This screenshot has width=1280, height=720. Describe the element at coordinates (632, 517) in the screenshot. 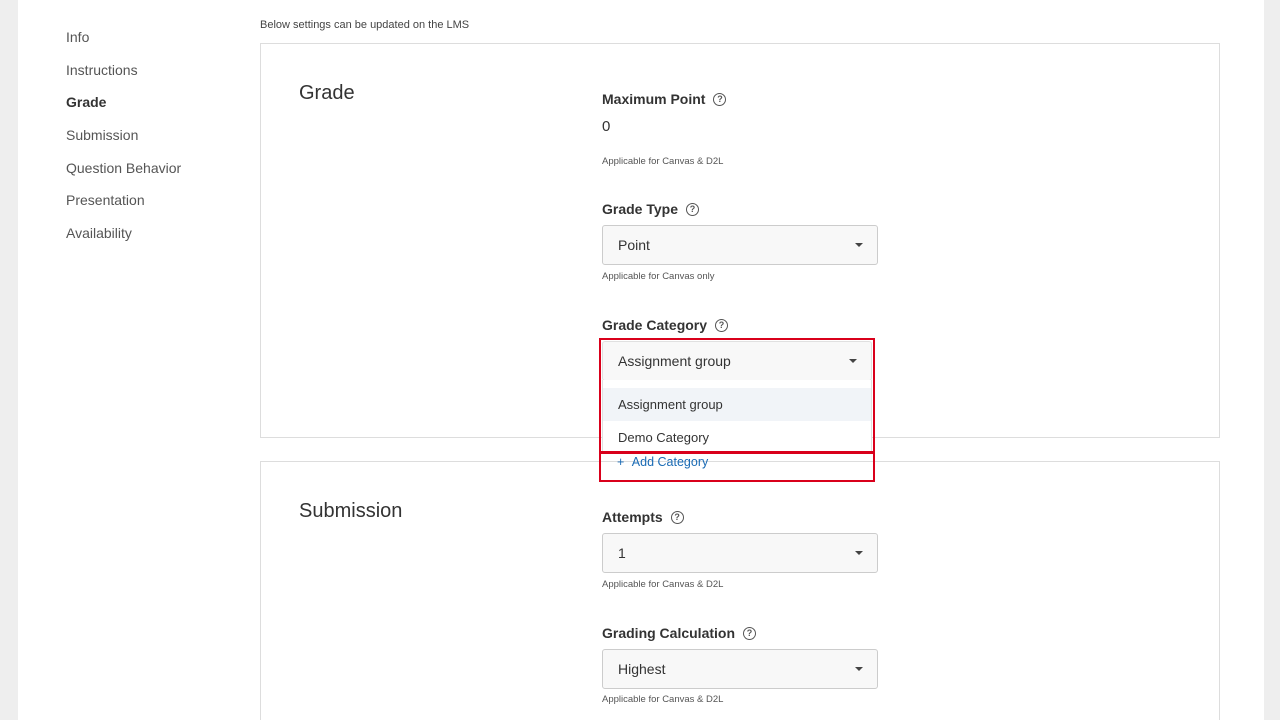

I see `attempts-label-text: Attempts` at that location.